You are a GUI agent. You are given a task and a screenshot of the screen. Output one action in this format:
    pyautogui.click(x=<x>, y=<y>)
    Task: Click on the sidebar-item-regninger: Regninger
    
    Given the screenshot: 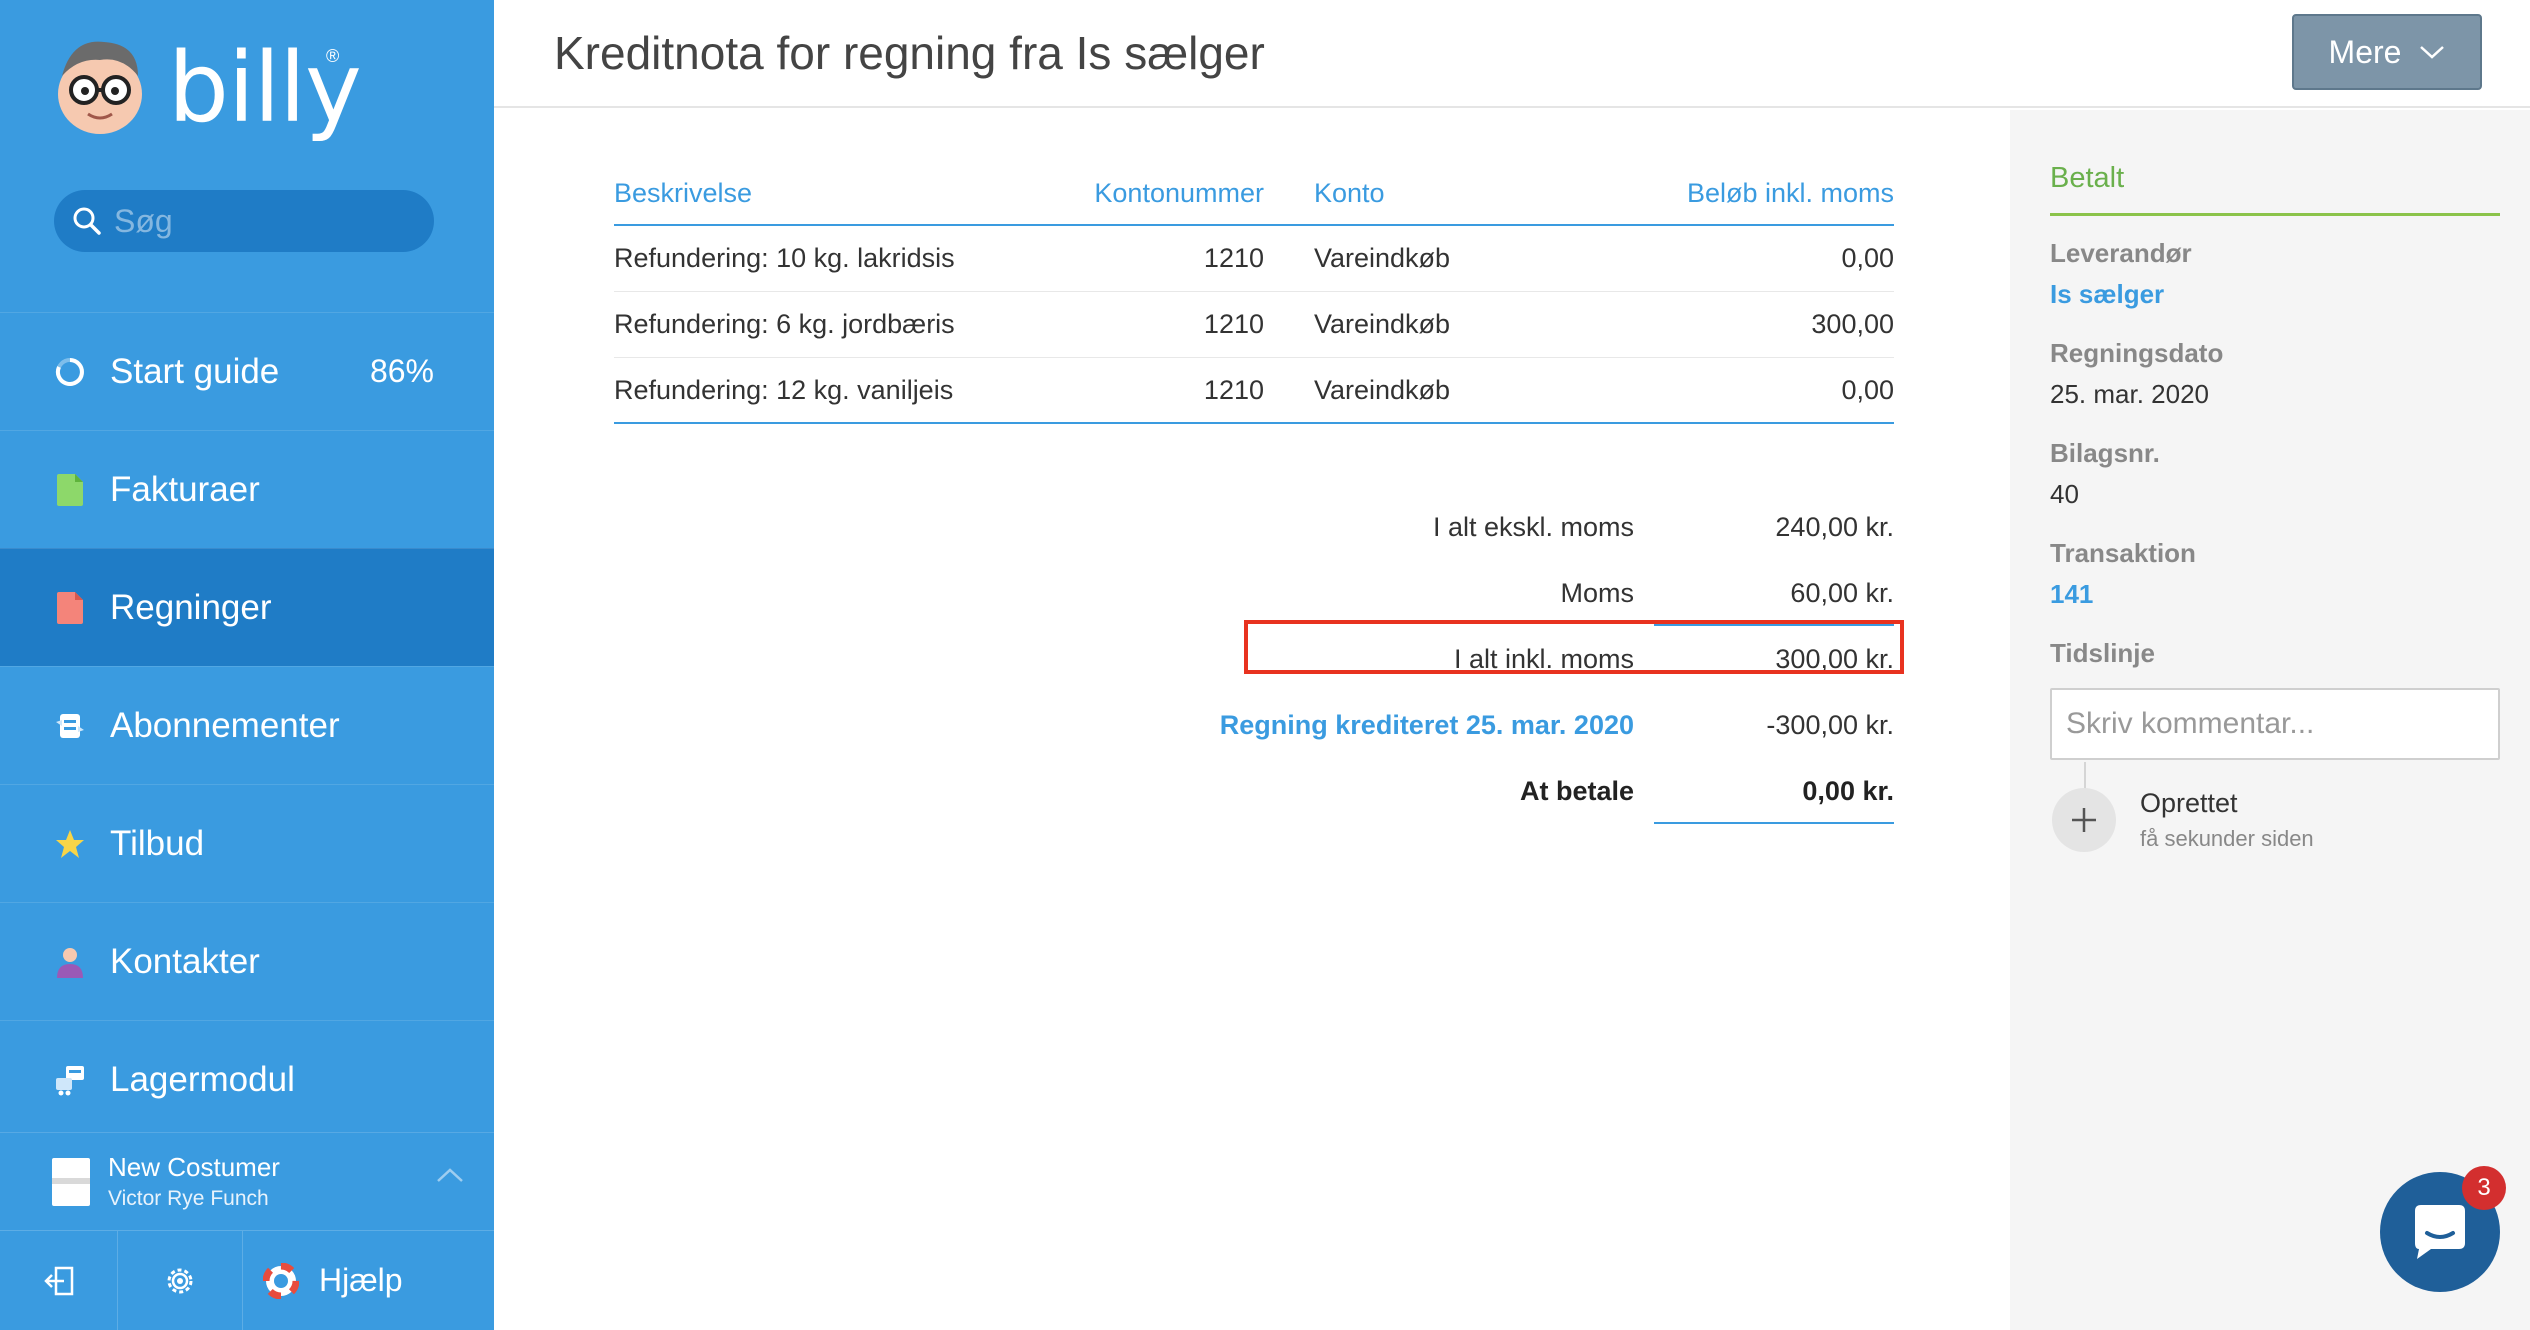 What is the action you would take?
    pyautogui.click(x=247, y=607)
    